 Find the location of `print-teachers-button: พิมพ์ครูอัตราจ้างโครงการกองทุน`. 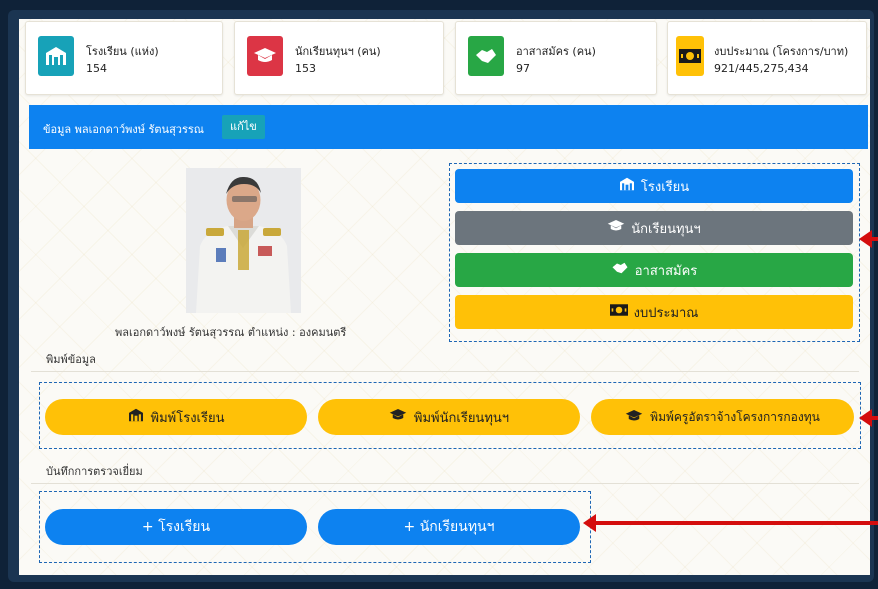

print-teachers-button: พิมพ์ครูอัตราจ้างโครงการกองทุน is located at coordinates (722, 417).